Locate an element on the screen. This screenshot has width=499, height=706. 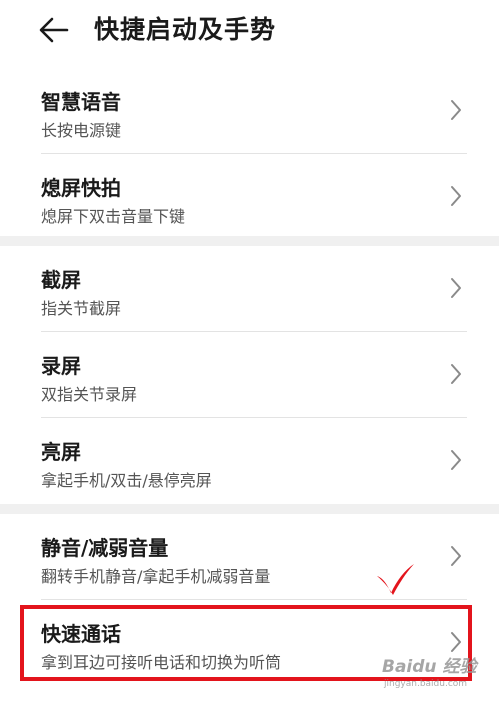
list-item-screen-record: 录屏 双指关节录屏 is located at coordinates (249, 375).